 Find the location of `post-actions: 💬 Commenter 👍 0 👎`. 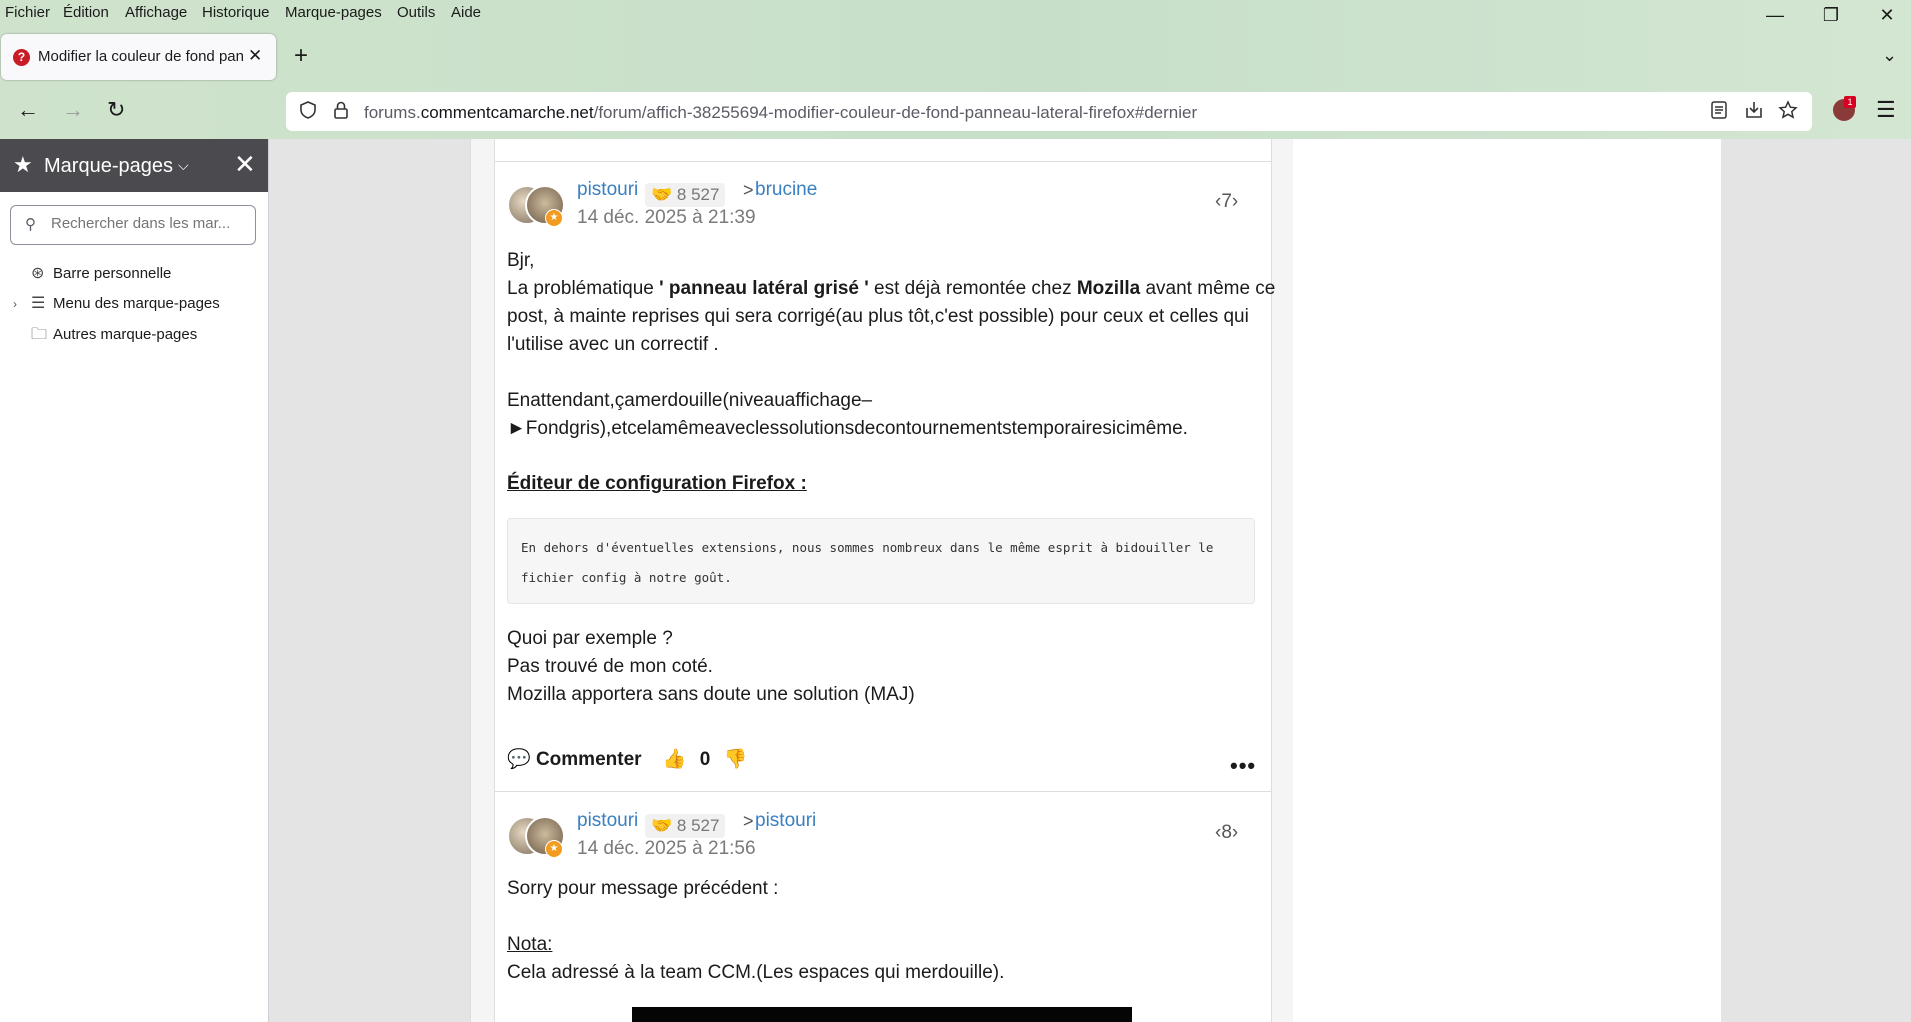

post-actions: 💬 Commenter 👍 0 👎 is located at coordinates (627, 759).